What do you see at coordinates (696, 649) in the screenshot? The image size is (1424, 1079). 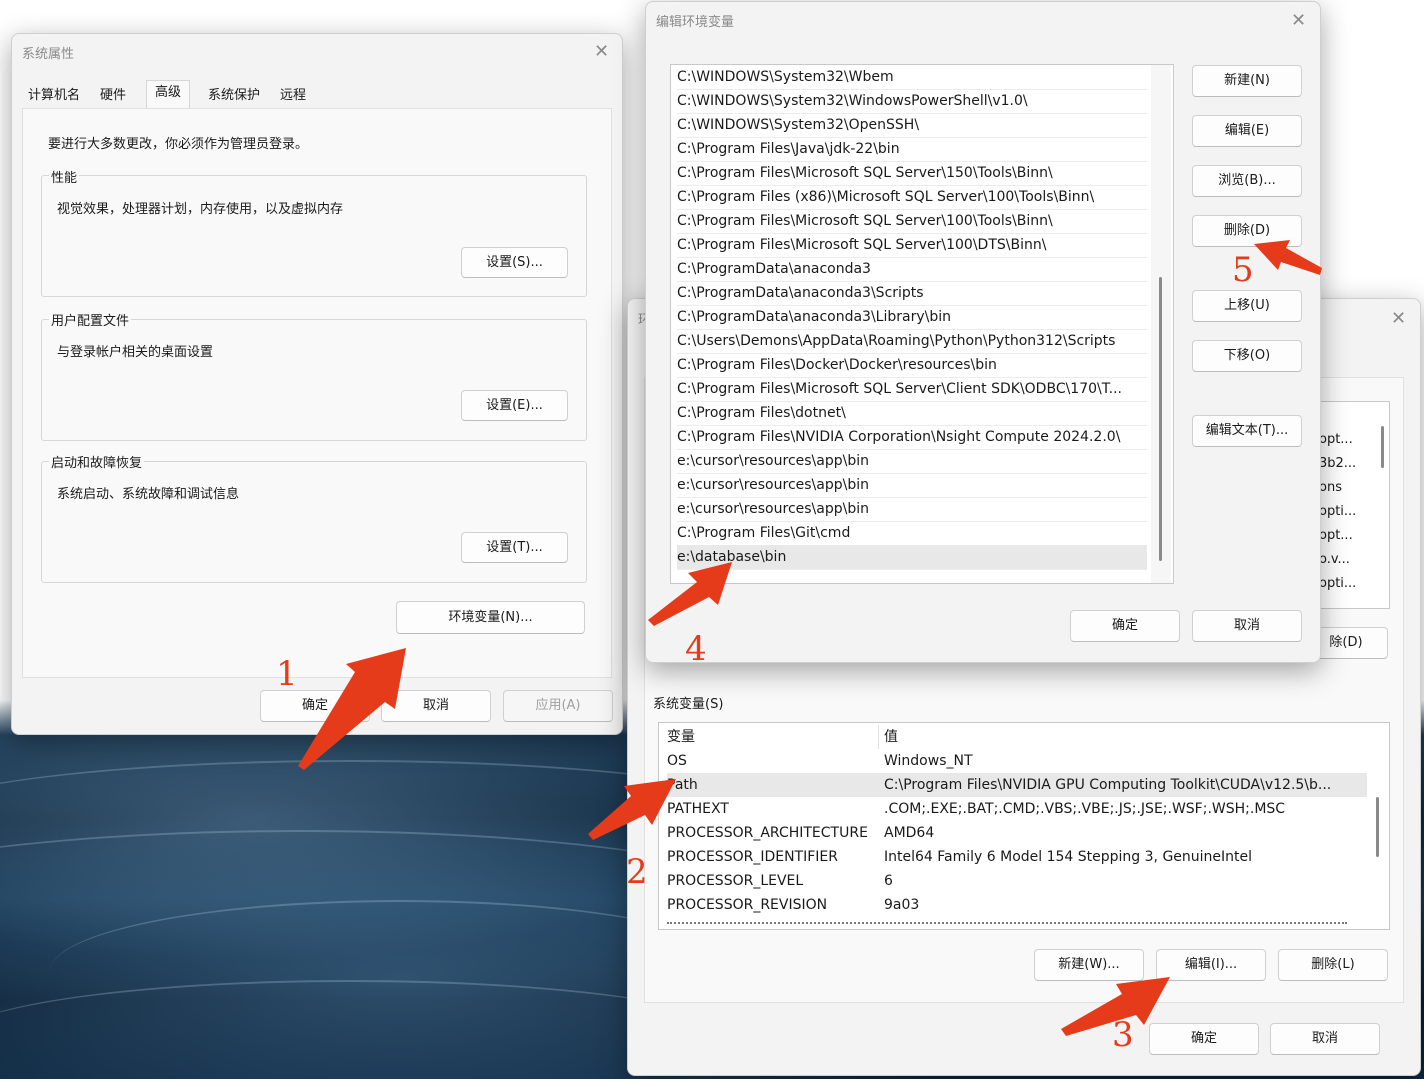 I see `annotation-marker-4: 4` at bounding box center [696, 649].